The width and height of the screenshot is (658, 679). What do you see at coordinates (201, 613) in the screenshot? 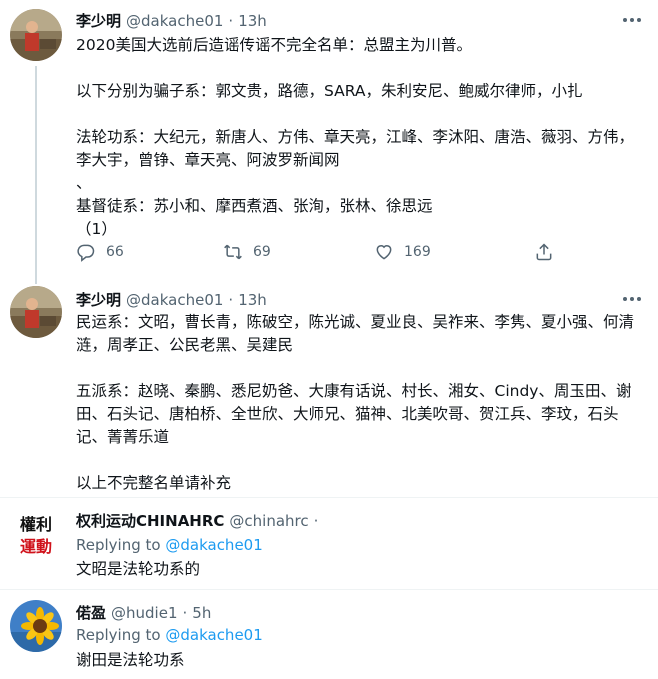
I see `timestamp: 5h` at bounding box center [201, 613].